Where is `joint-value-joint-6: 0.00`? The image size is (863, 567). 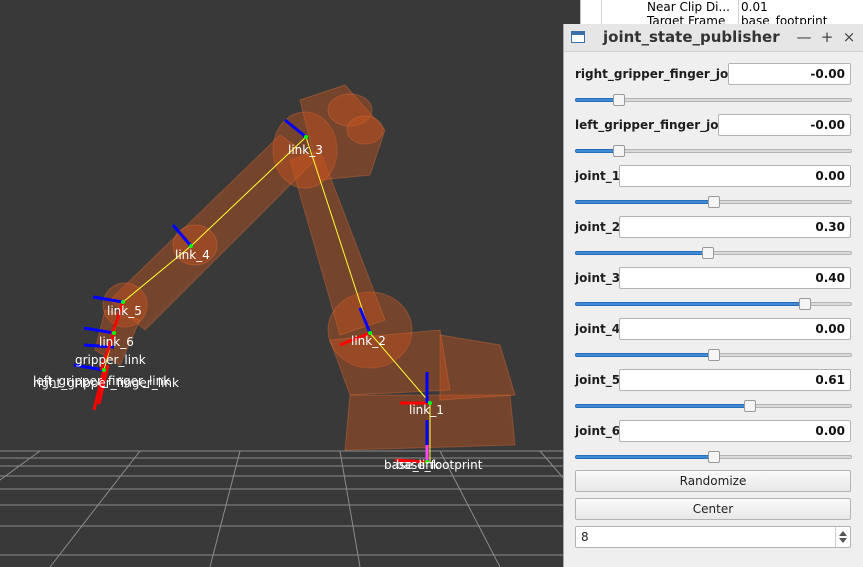
joint-value-joint-6: 0.00 is located at coordinates (735, 431).